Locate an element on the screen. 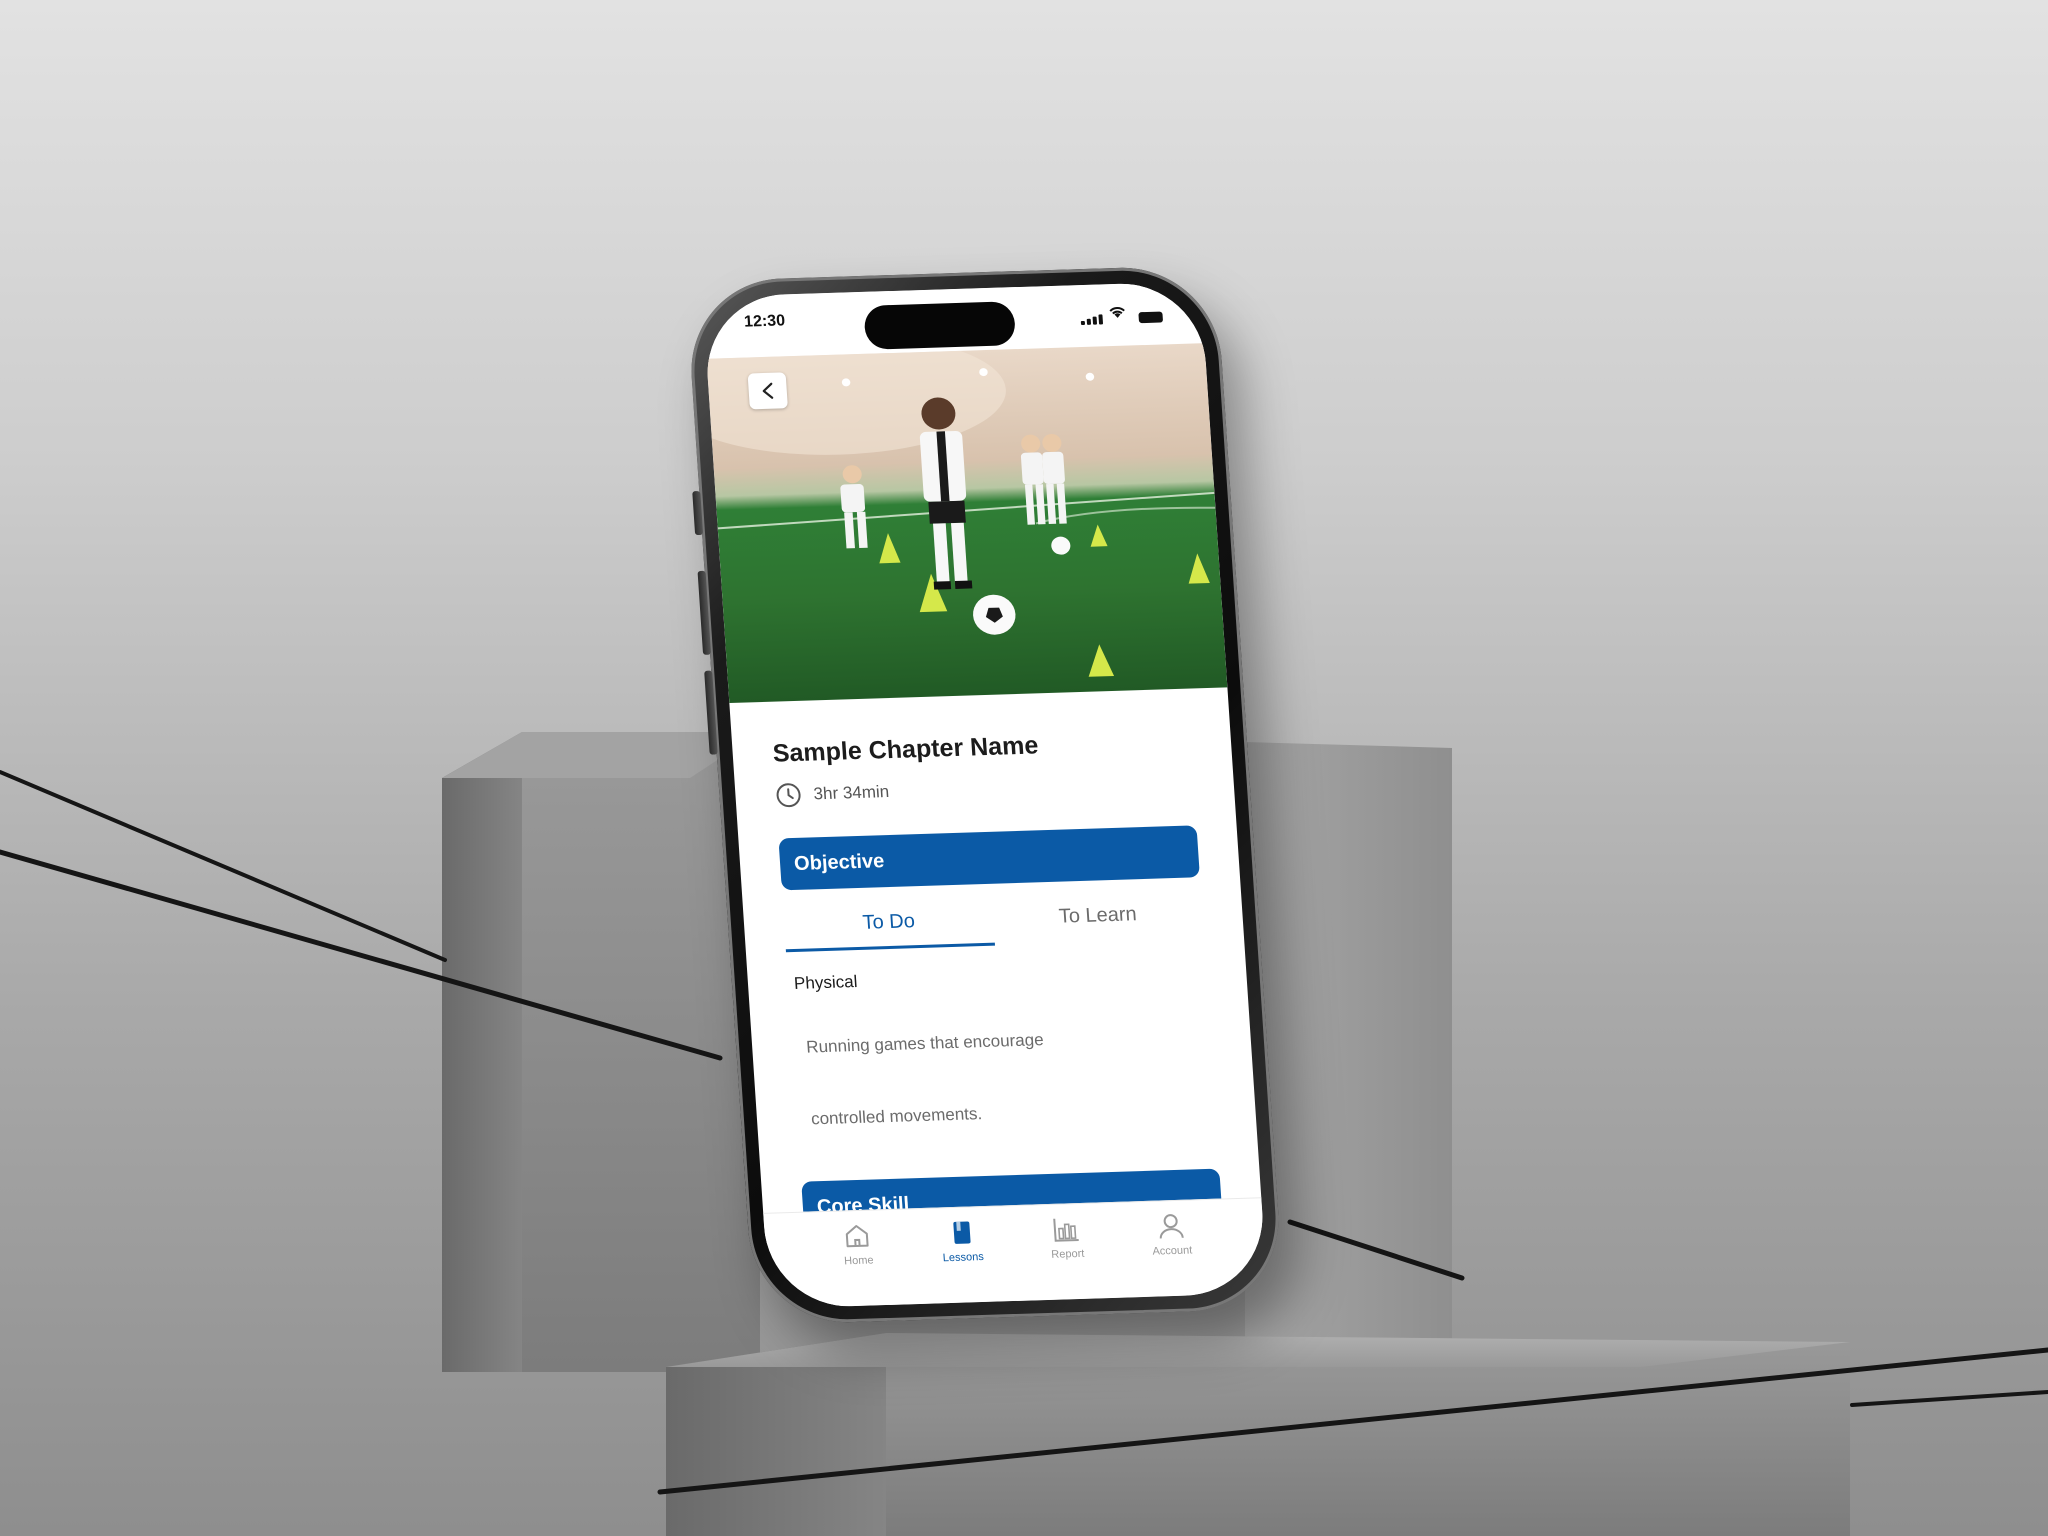  physical-label: Physical is located at coordinates (826, 982).